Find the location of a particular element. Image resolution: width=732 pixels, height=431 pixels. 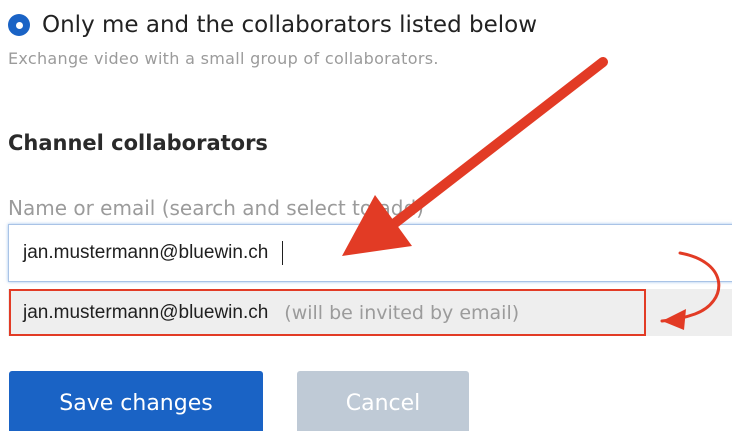

radio-button-selected is located at coordinates (19, 25).